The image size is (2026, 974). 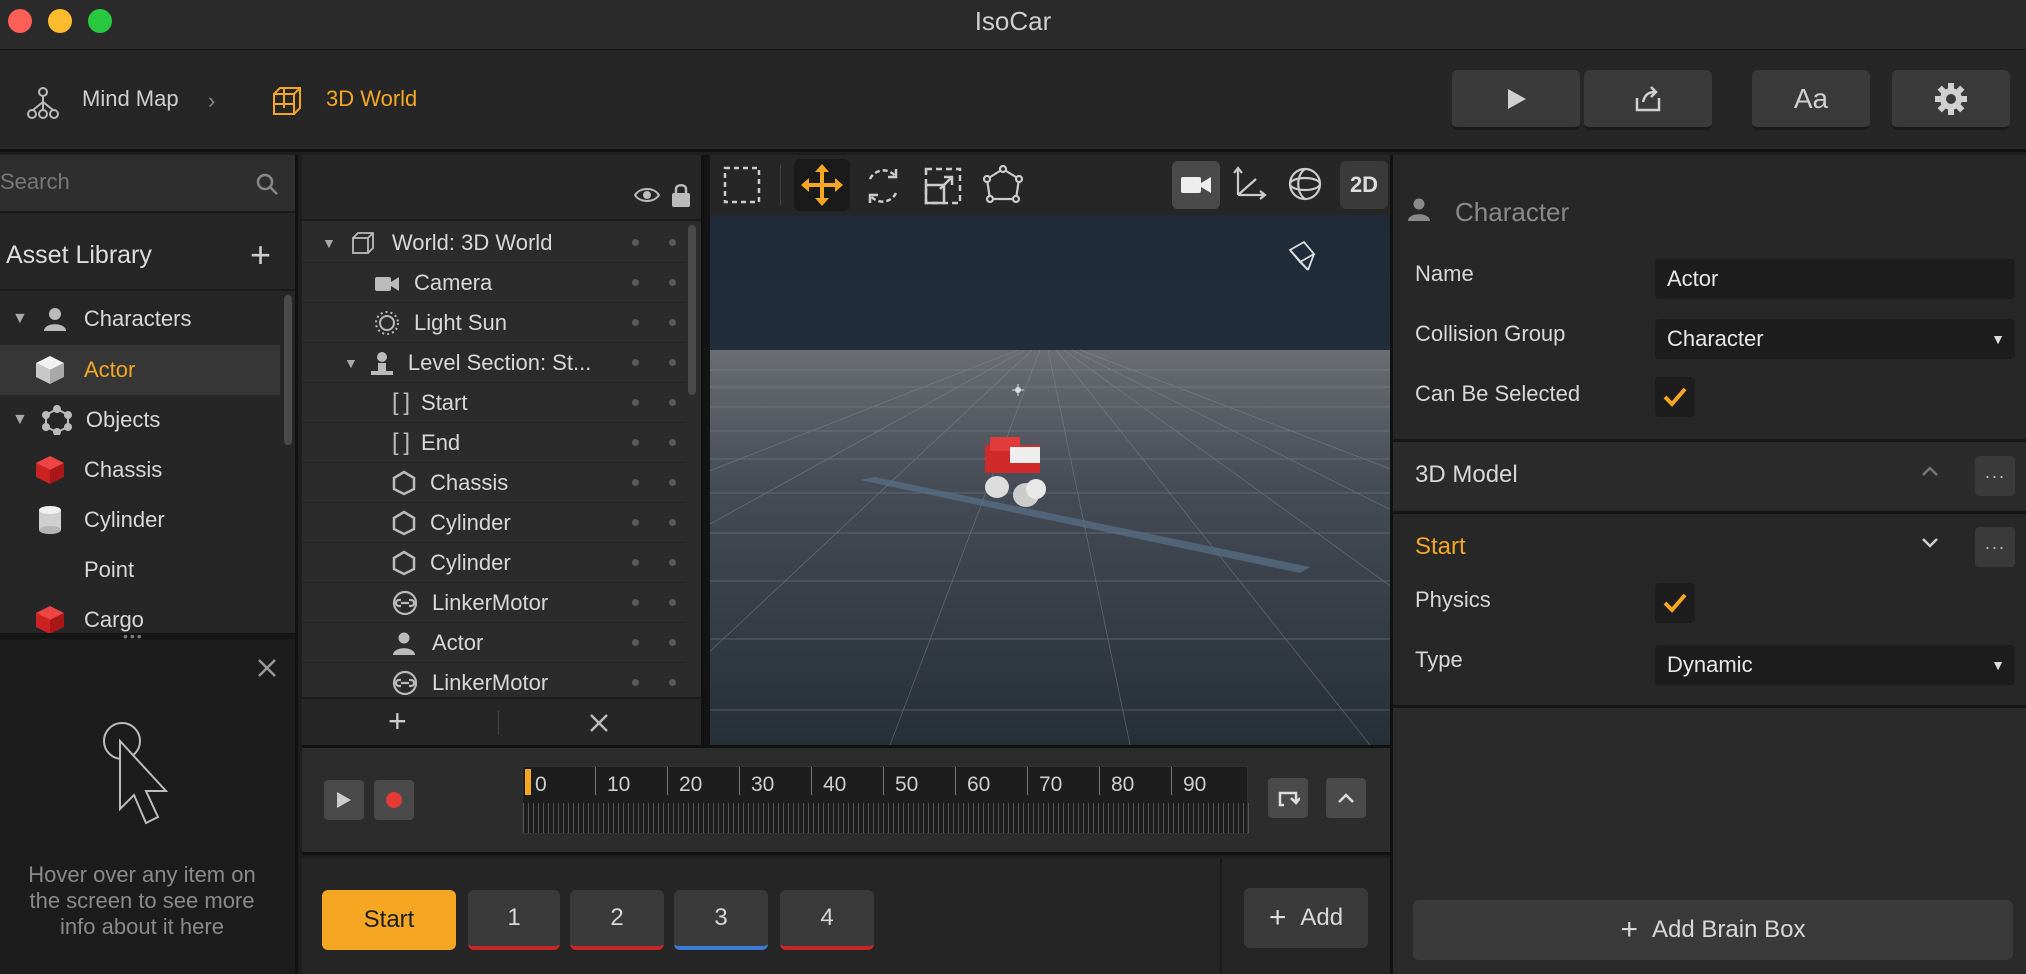 I want to click on move-arrows-icon, so click(x=822, y=185).